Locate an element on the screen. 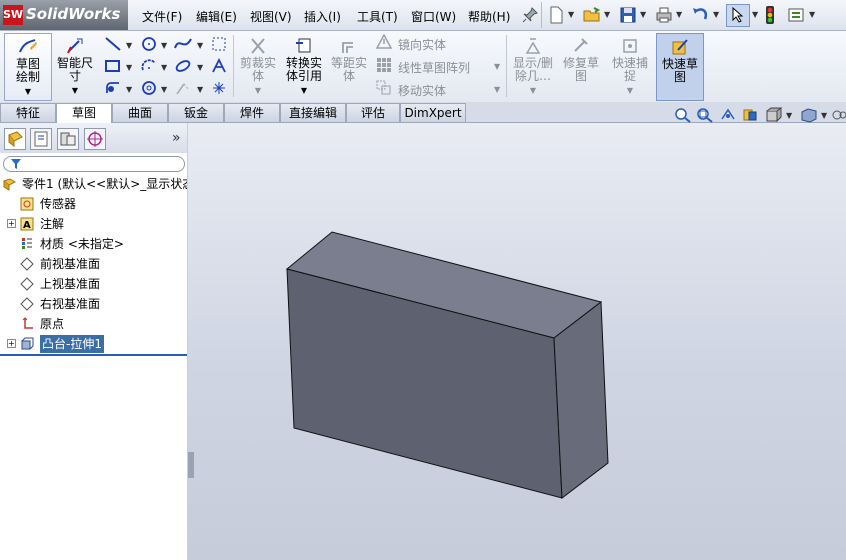 The height and width of the screenshot is (560, 846). trim-entities-button: 剪裁实体 ▼ is located at coordinates (258, 66).